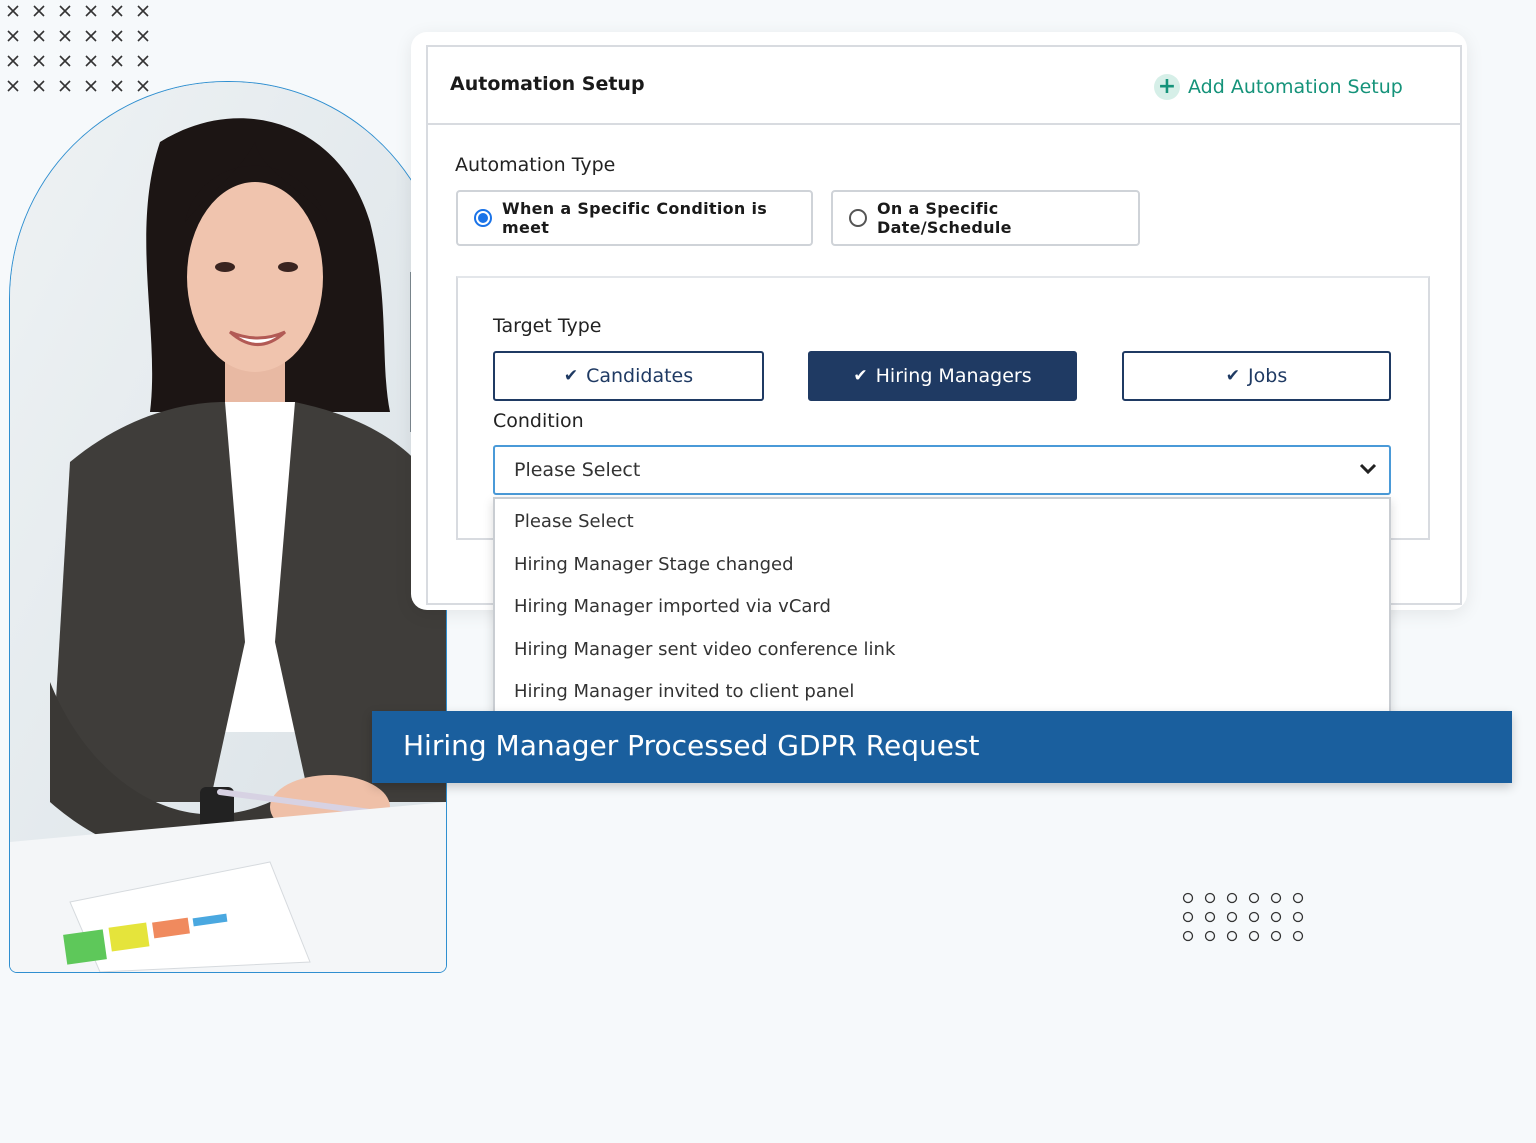 The image size is (1536, 1143). What do you see at coordinates (654, 564) in the screenshot?
I see `condition-option: Hiring Manager Stage changed` at bounding box center [654, 564].